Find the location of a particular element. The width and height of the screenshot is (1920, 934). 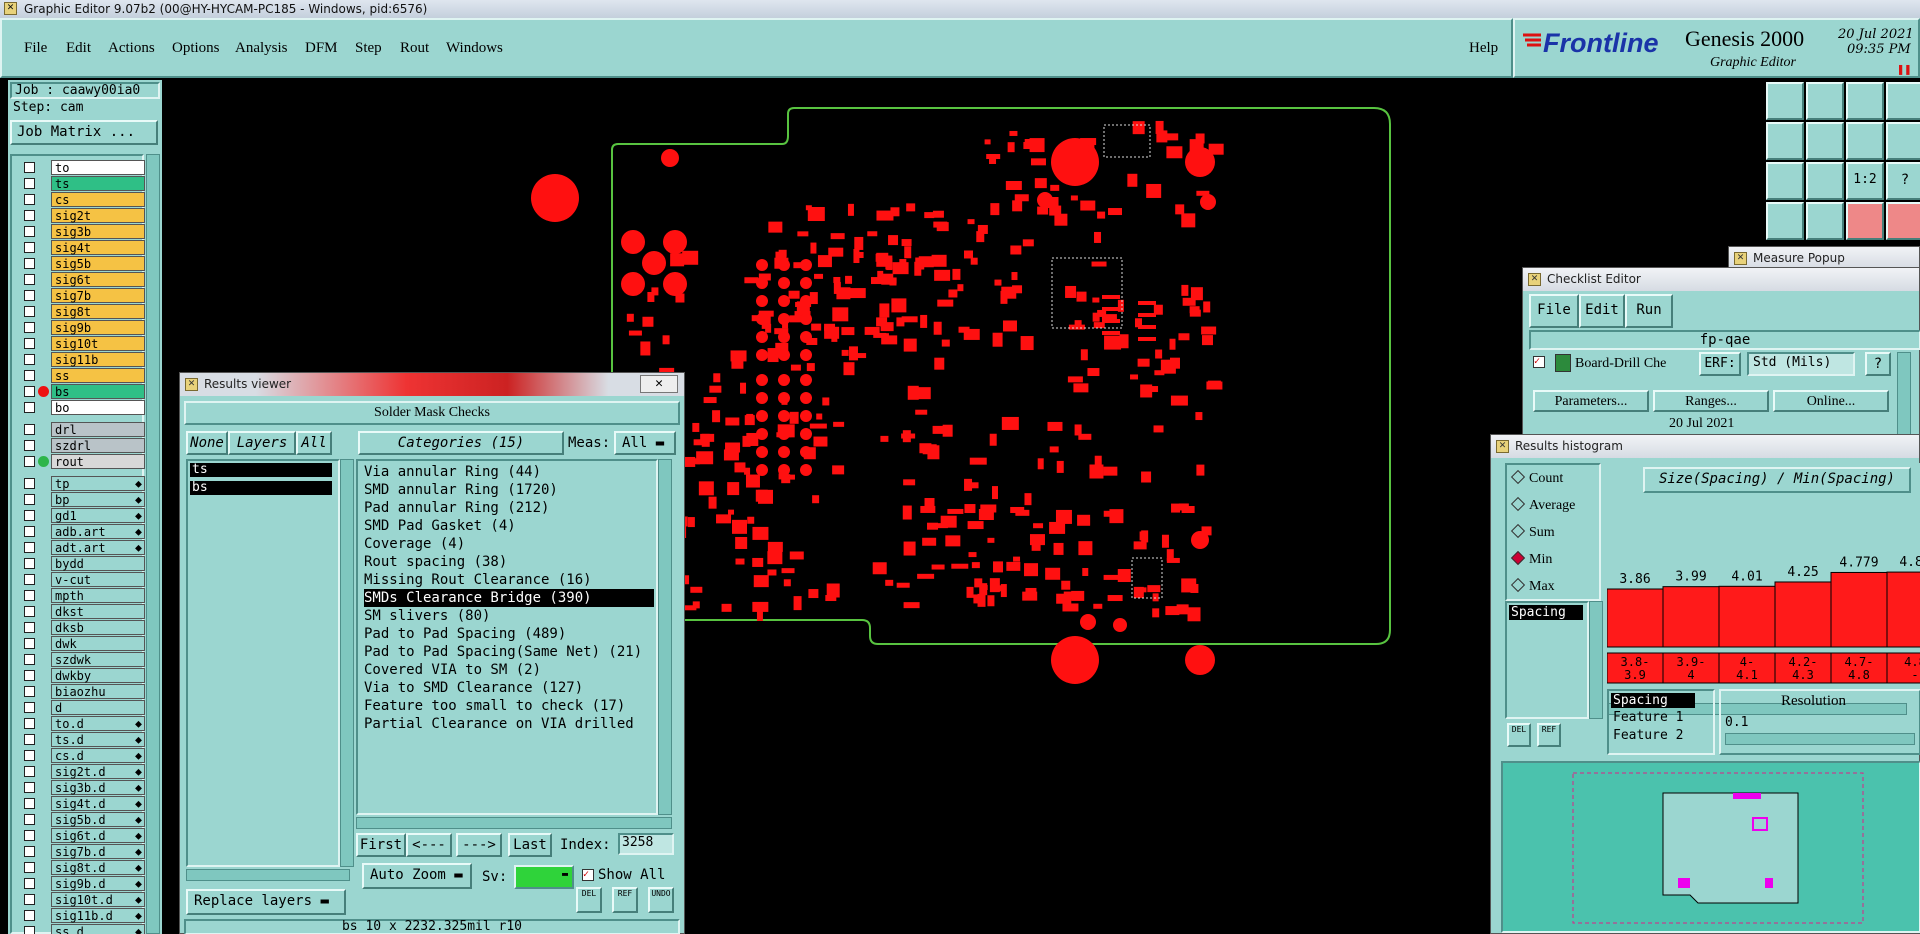

layer-name: sig8t.d ⬥ is located at coordinates (98, 867).